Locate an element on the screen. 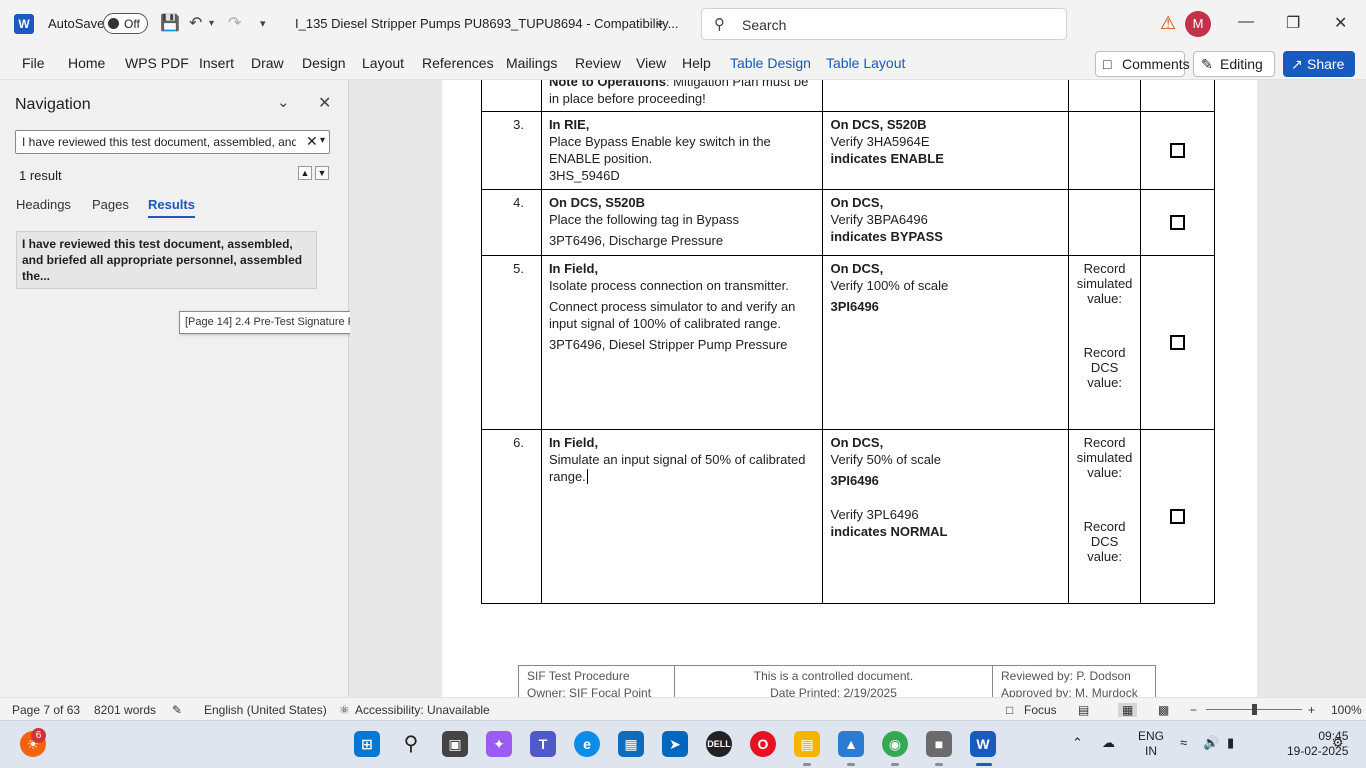  task-view-icon: ▣ is located at coordinates (455, 744).